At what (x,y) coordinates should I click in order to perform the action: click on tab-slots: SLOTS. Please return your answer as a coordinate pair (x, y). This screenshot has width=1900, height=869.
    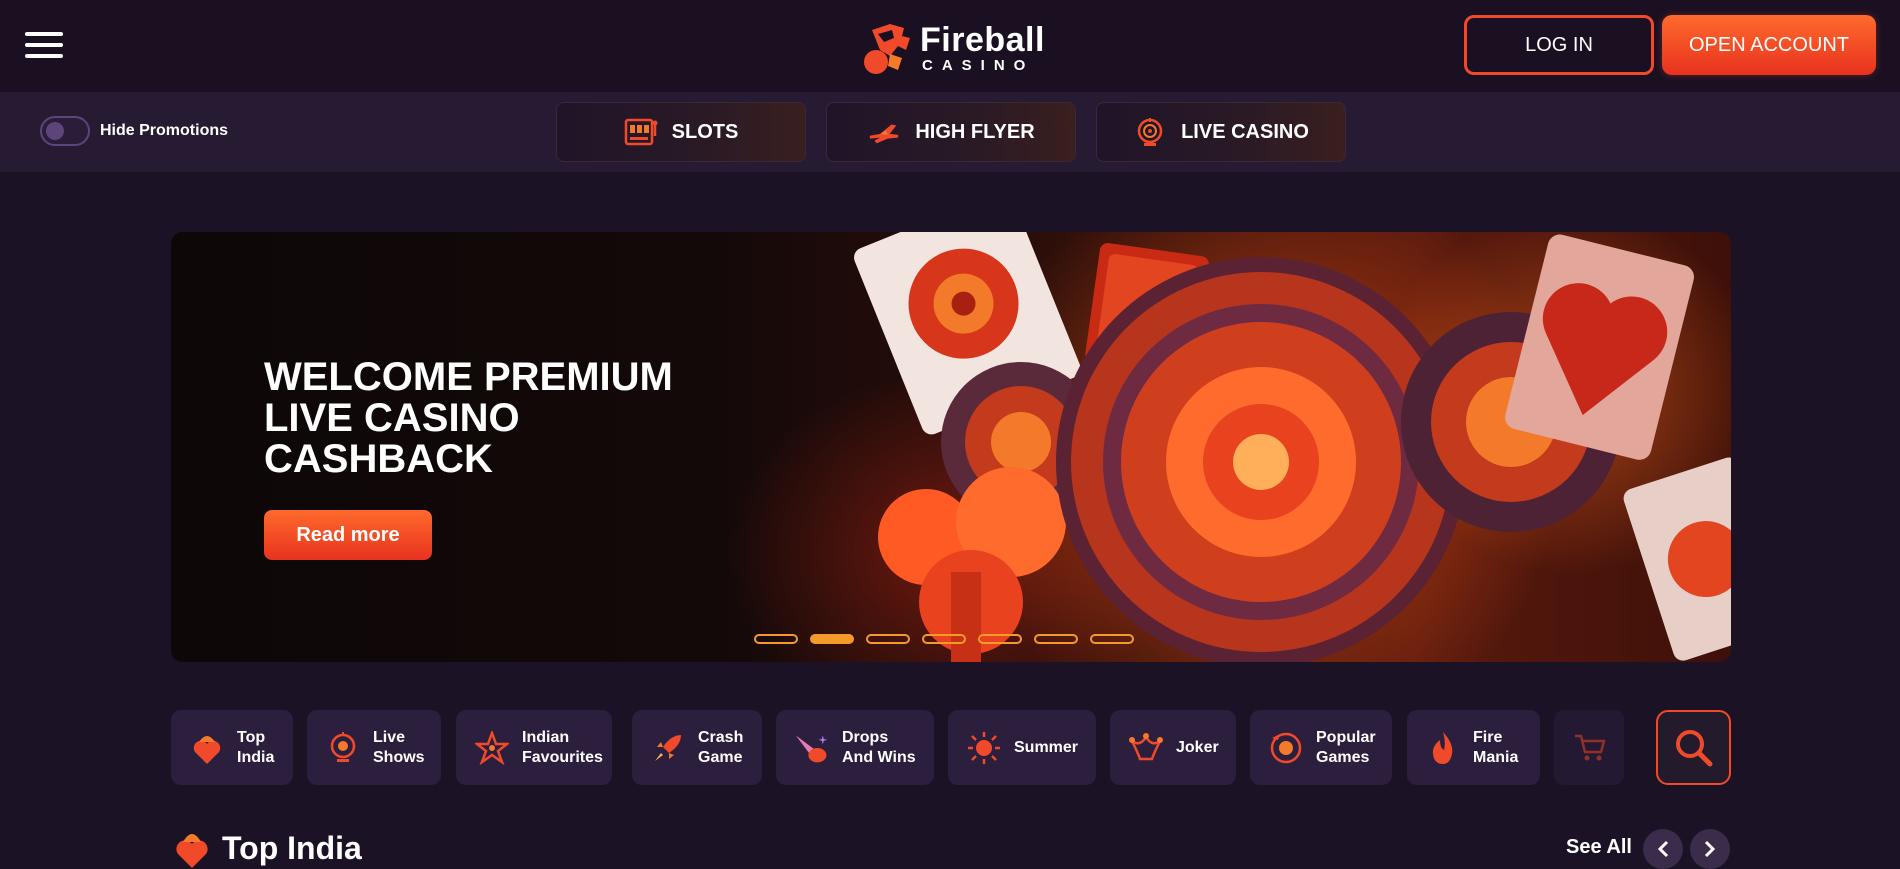
    Looking at the image, I should click on (681, 132).